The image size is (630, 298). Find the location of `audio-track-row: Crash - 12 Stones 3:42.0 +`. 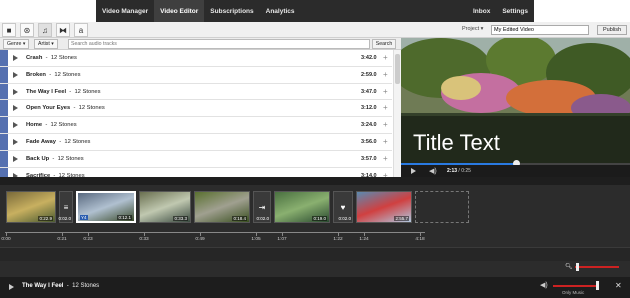

audio-track-row: Crash - 12 Stones 3:42.0 + is located at coordinates (196, 58).